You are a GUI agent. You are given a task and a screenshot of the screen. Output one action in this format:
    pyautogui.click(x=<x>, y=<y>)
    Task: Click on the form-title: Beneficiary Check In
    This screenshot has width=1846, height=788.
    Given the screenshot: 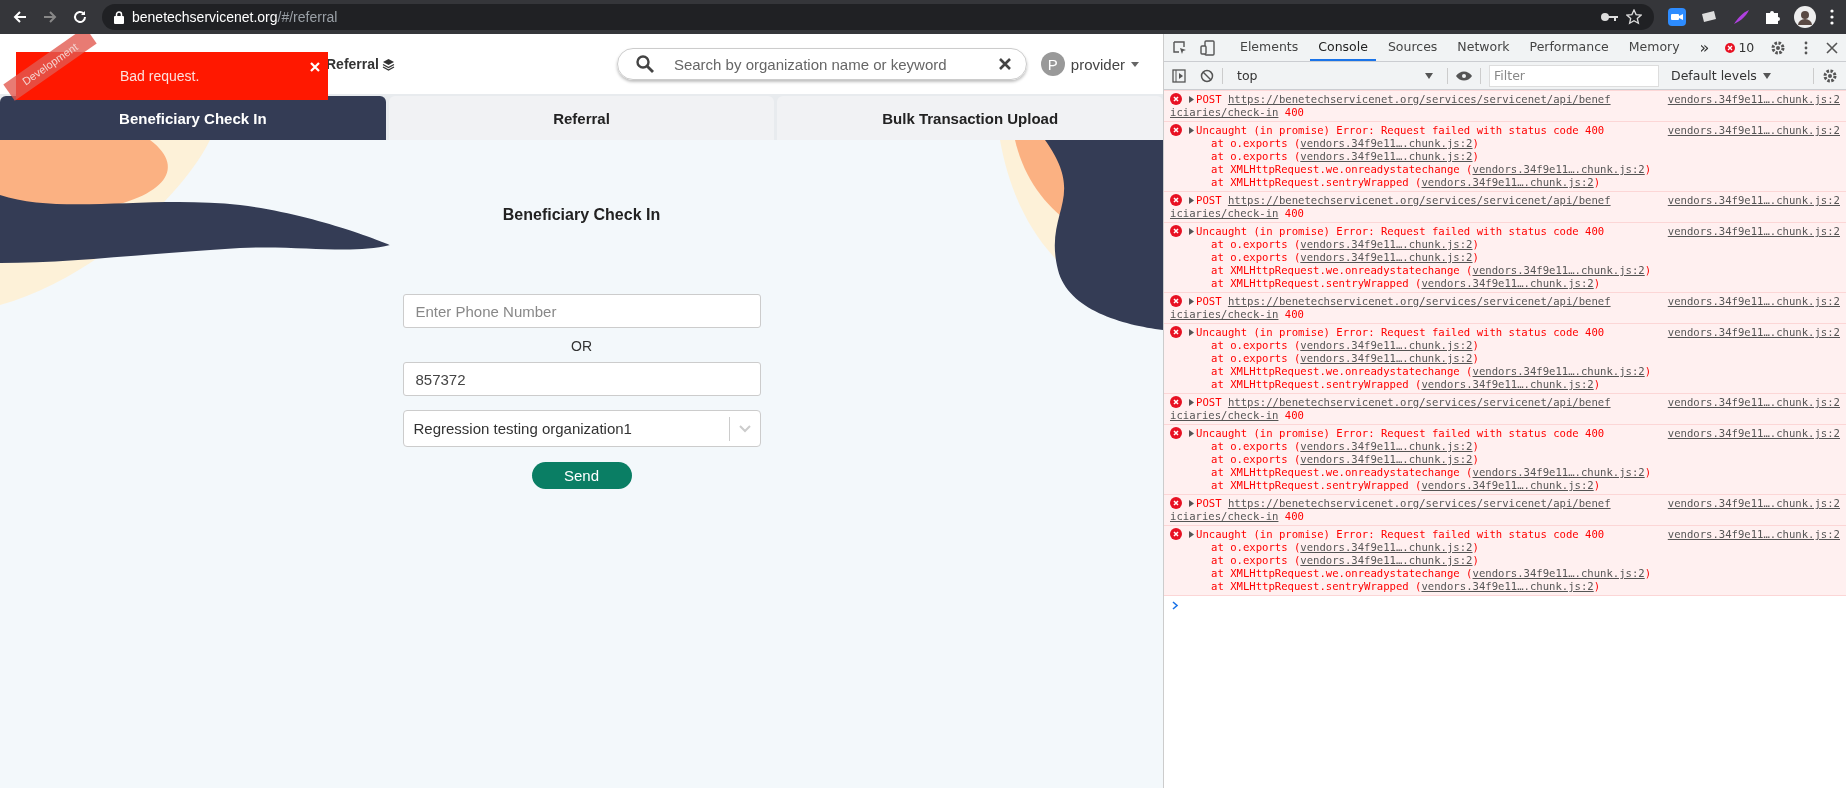 What is the action you would take?
    pyautogui.click(x=581, y=215)
    